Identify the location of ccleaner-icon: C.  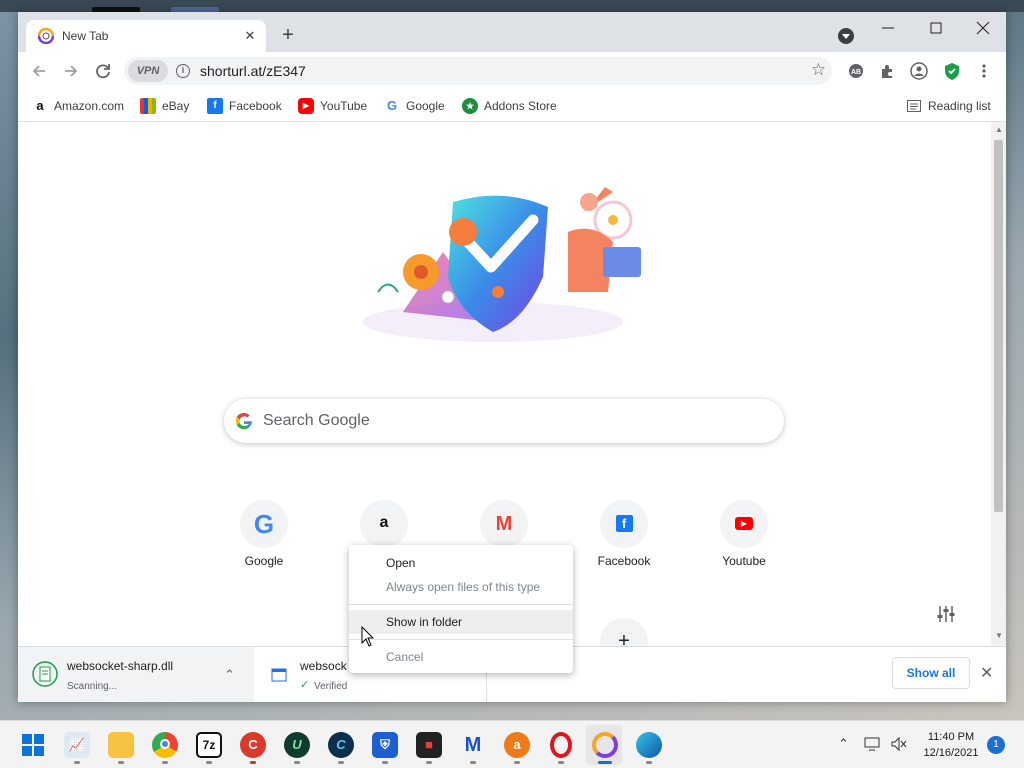
(253, 745).